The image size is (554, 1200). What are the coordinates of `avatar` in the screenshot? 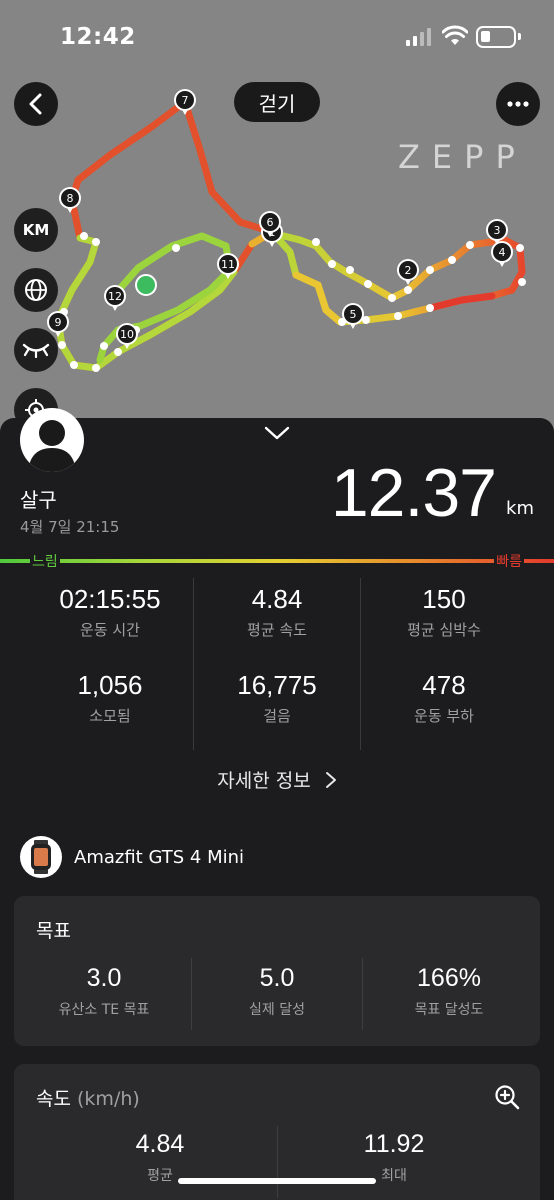 It's located at (52, 440).